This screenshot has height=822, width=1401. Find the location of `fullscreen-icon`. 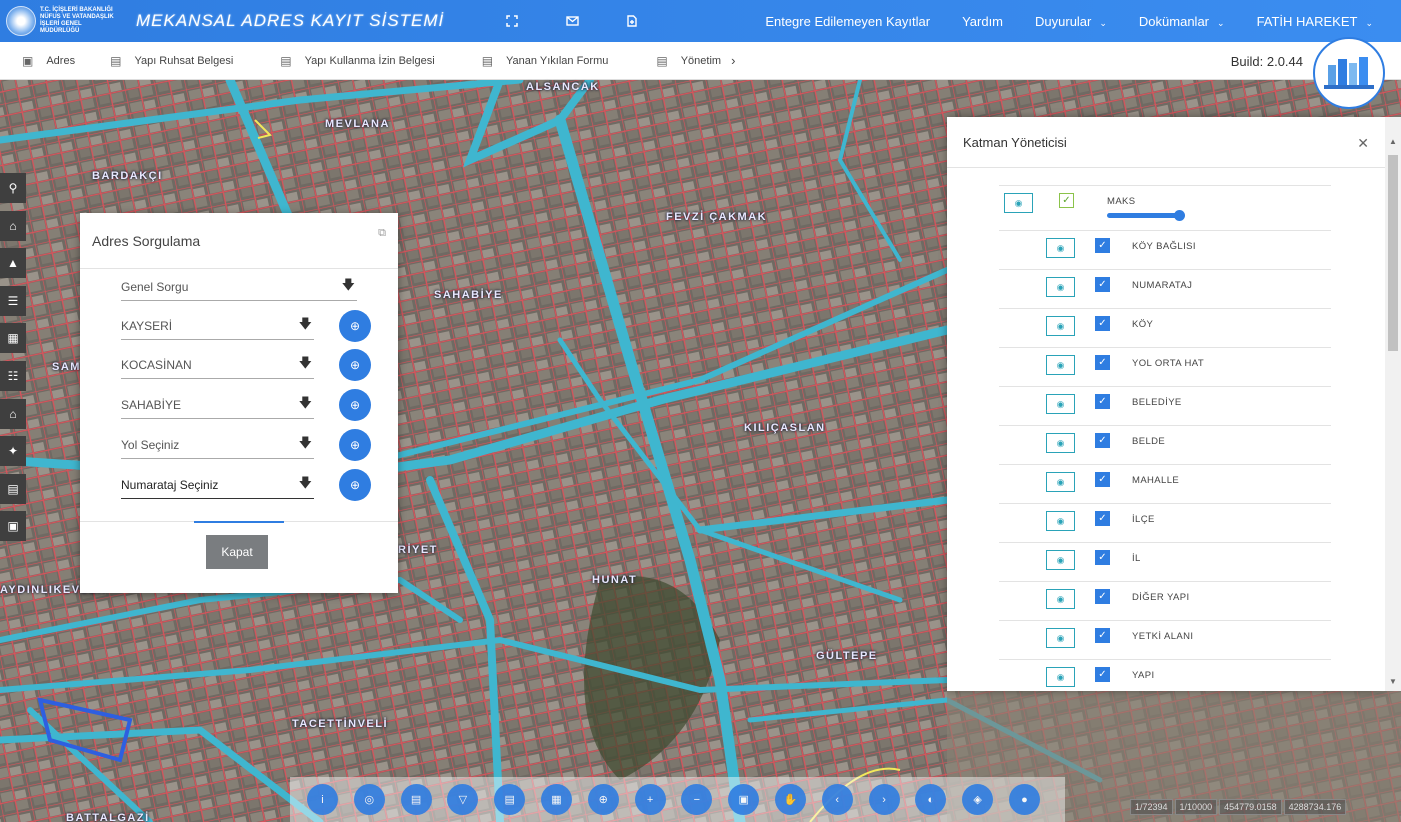

fullscreen-icon is located at coordinates (512, 21).